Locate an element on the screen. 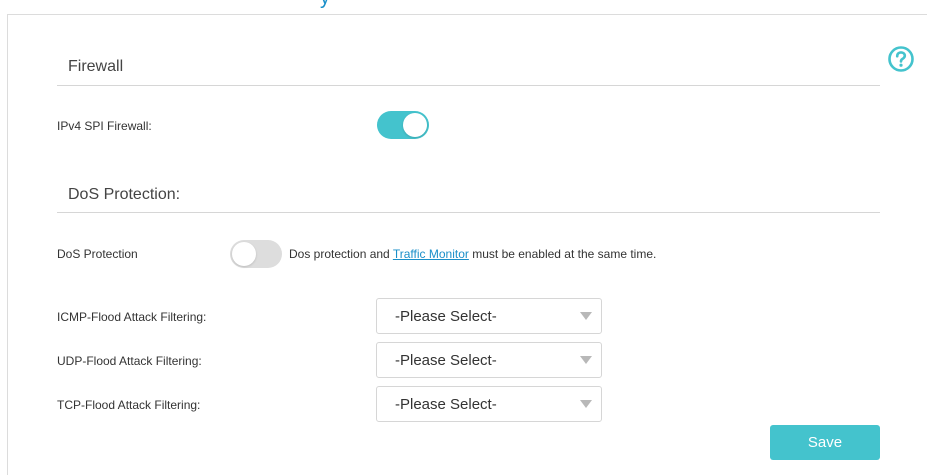  firewall-section-title: Firewall is located at coordinates (96, 66).